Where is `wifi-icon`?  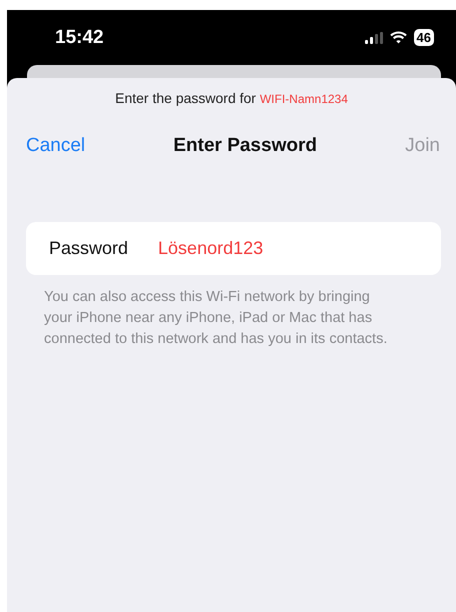 wifi-icon is located at coordinates (398, 37).